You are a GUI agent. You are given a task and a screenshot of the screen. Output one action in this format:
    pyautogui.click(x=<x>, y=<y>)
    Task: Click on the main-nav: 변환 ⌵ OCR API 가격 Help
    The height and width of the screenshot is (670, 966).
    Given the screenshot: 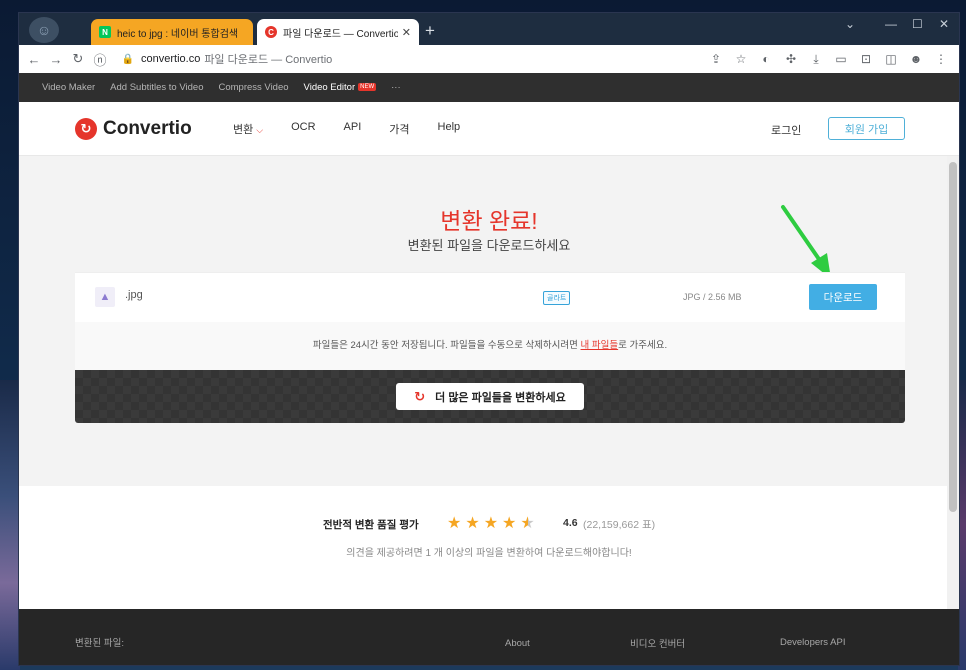 What is the action you would take?
    pyautogui.click(x=360, y=129)
    